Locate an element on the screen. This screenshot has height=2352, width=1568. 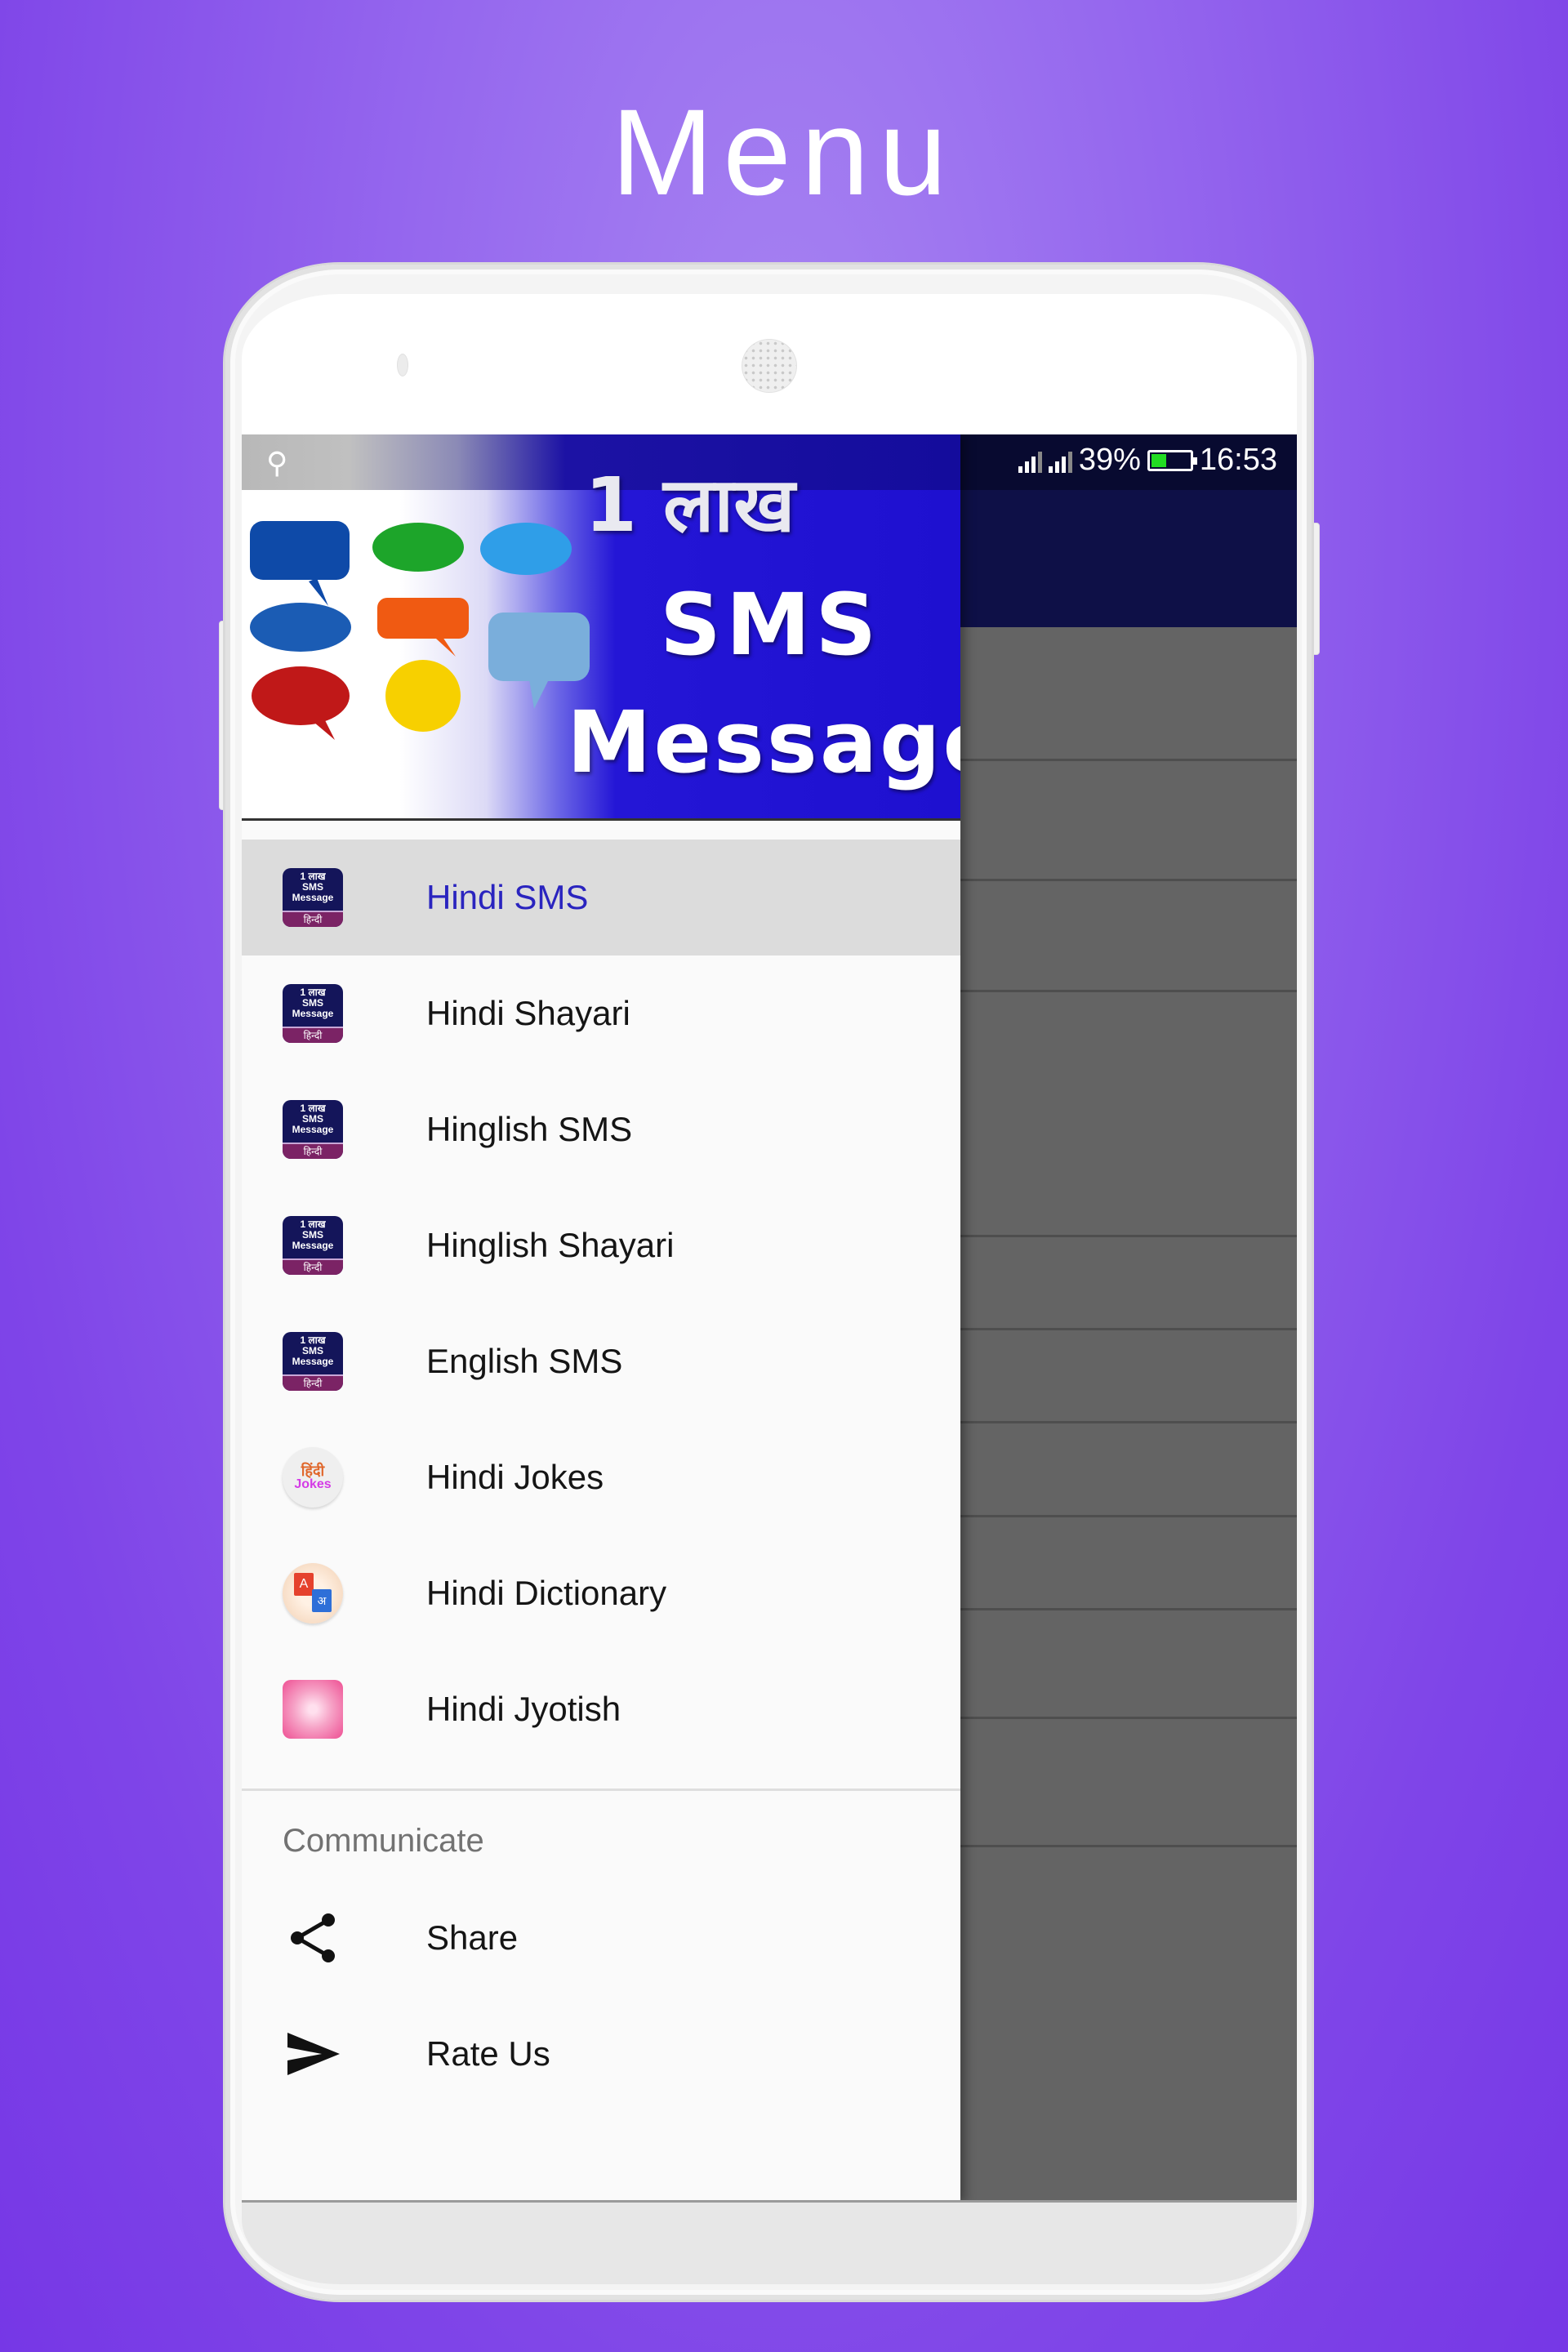
send-icon is located at coordinates (313, 2054).